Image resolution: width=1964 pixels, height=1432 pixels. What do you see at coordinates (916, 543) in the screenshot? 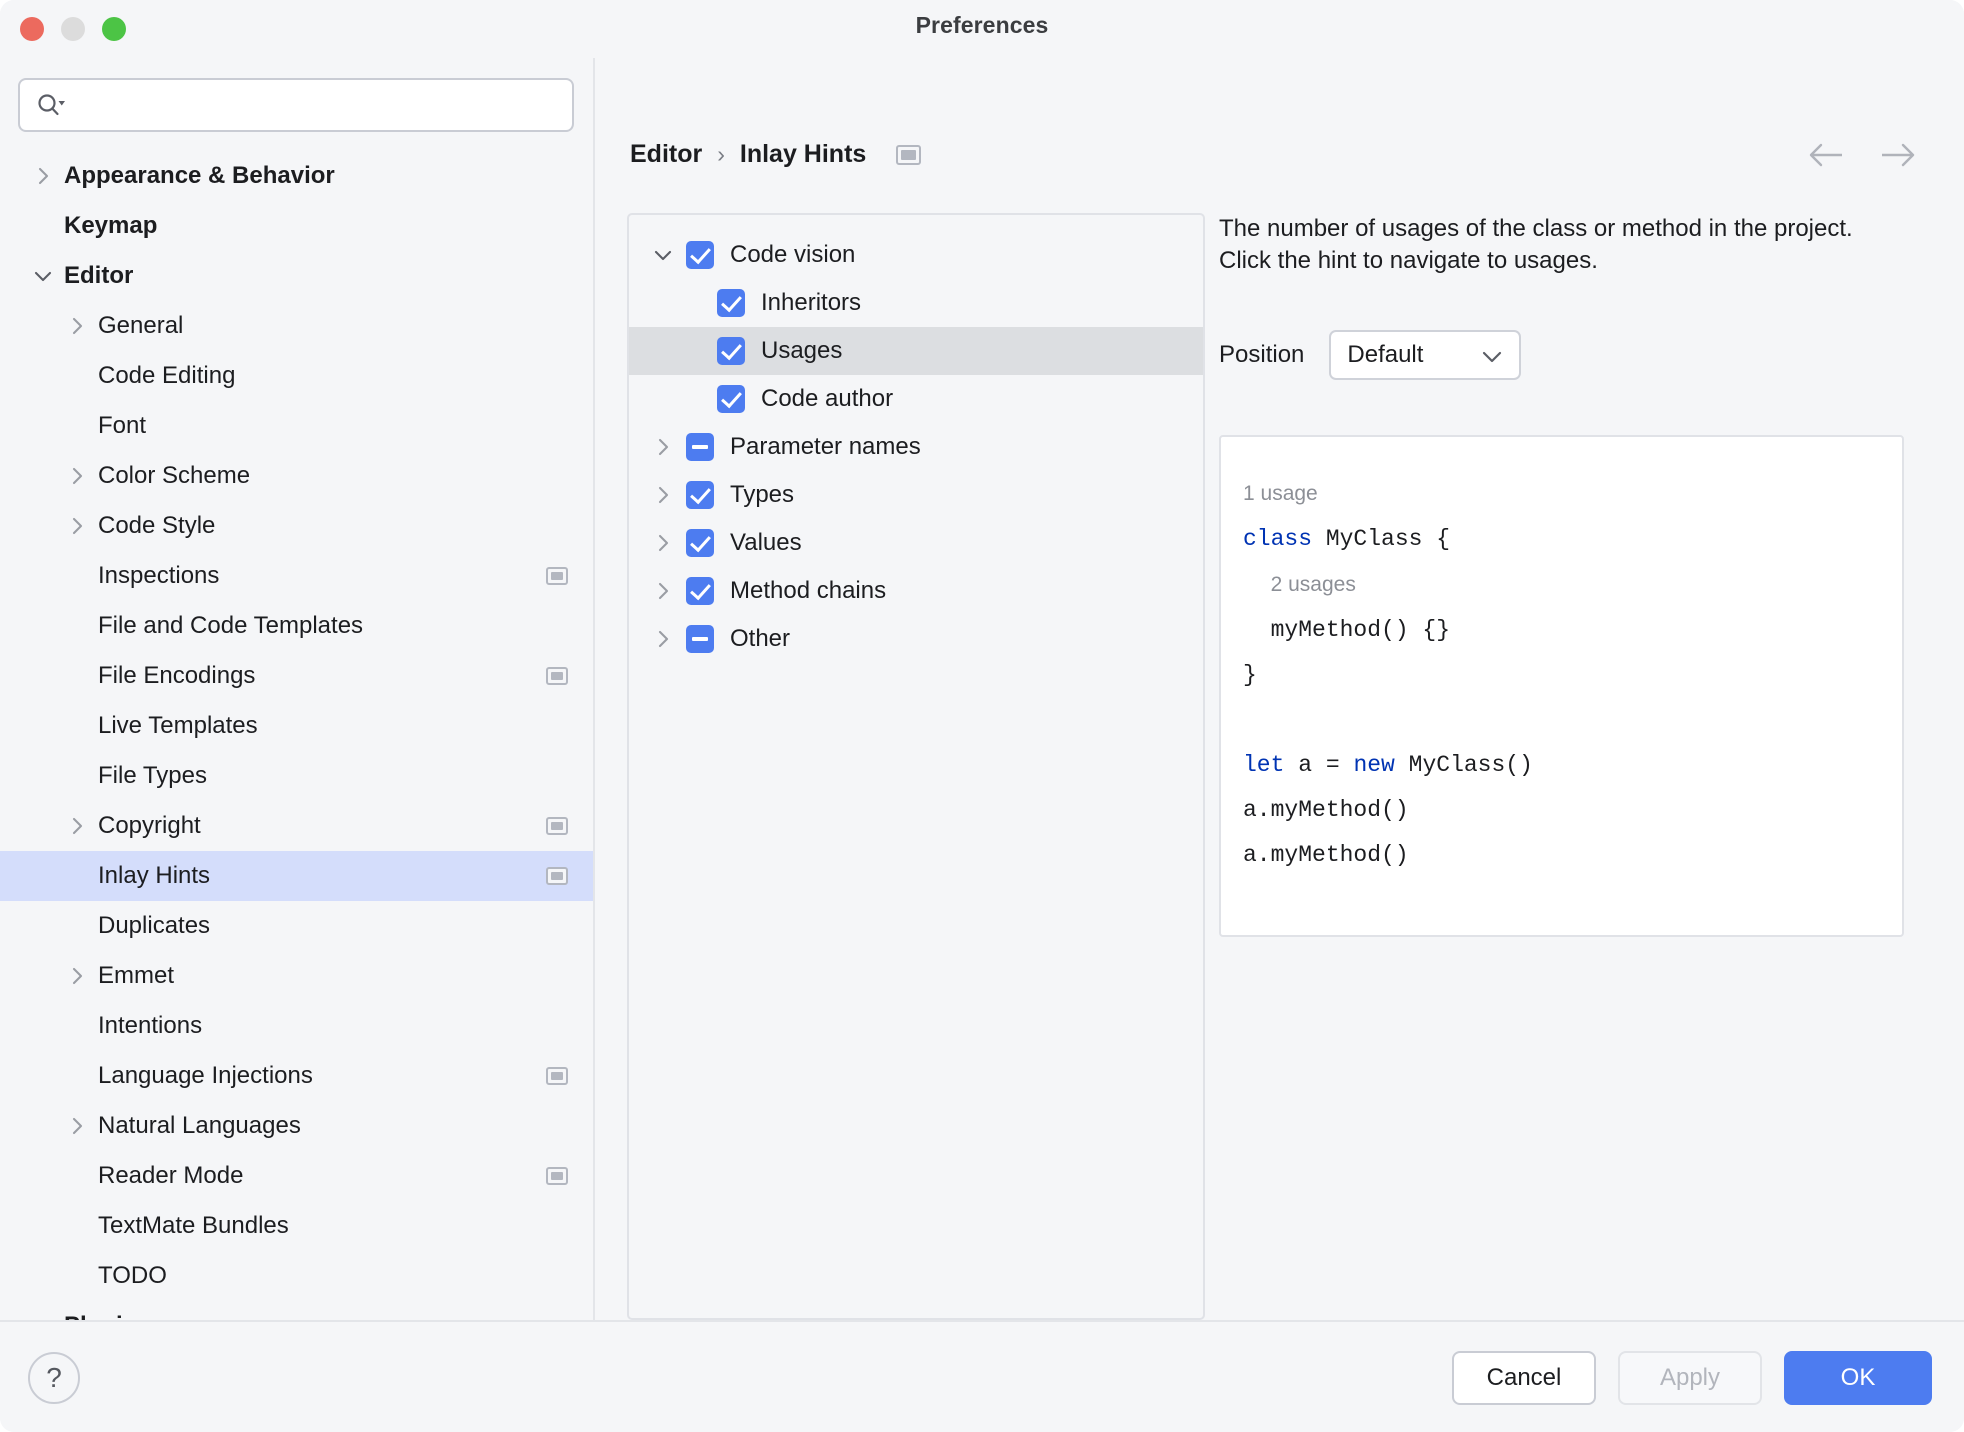
I see `option-row-values: Values` at bounding box center [916, 543].